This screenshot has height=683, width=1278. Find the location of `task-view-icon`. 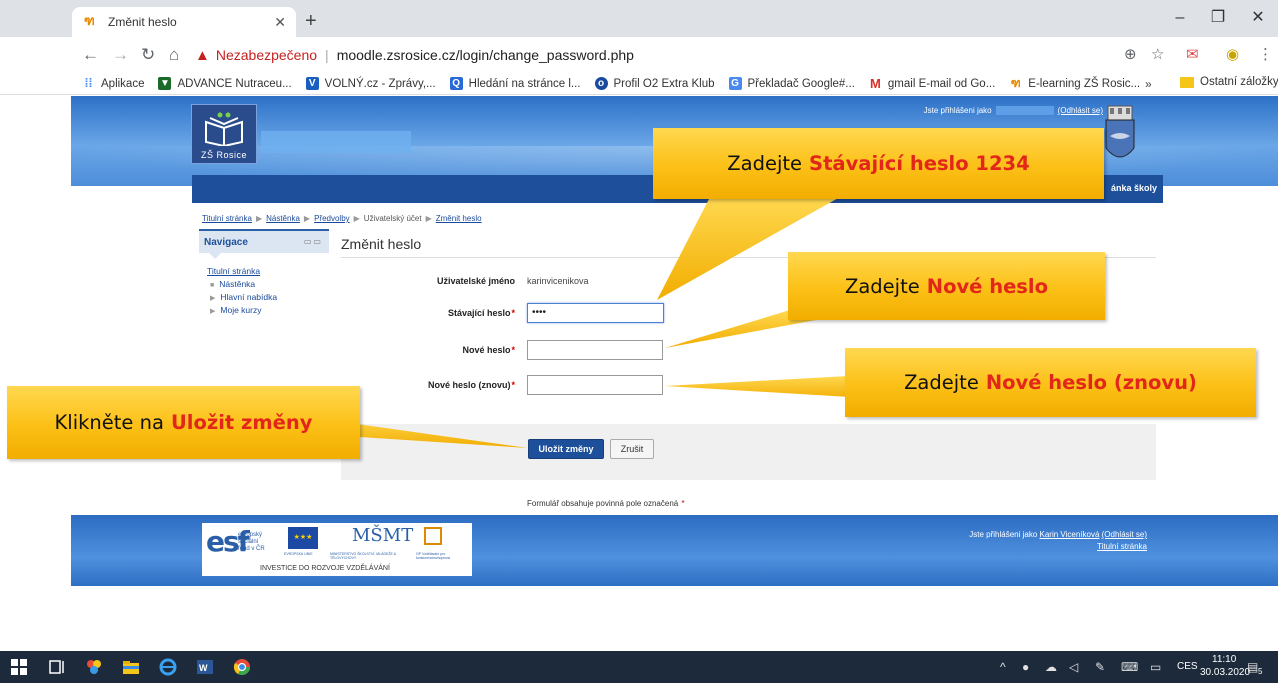

task-view-icon is located at coordinates (57, 667).